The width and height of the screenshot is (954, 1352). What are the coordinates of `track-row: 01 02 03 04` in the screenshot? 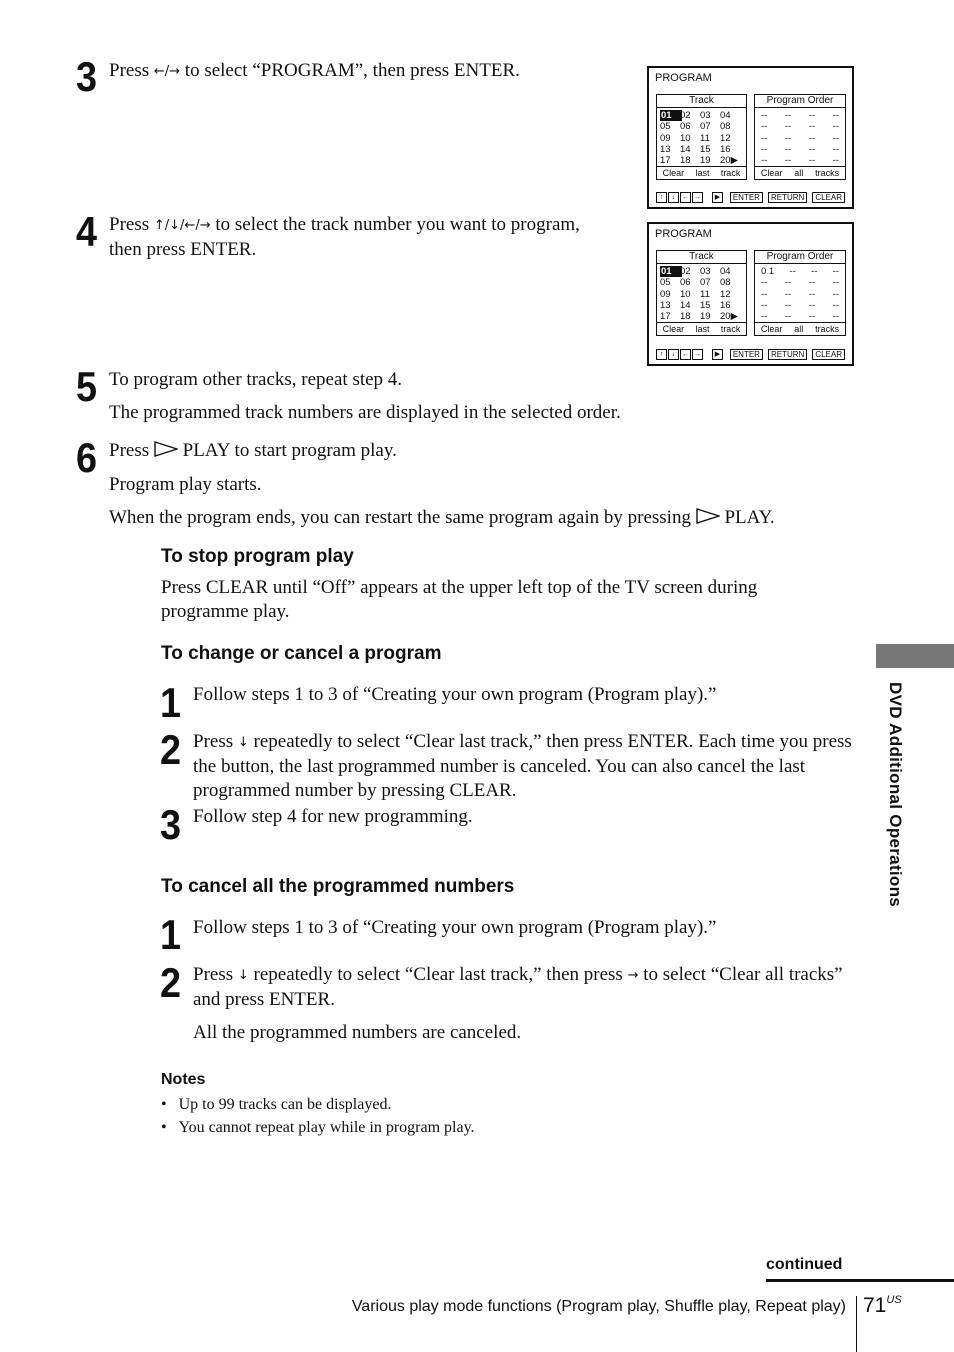 It's located at (701, 116).